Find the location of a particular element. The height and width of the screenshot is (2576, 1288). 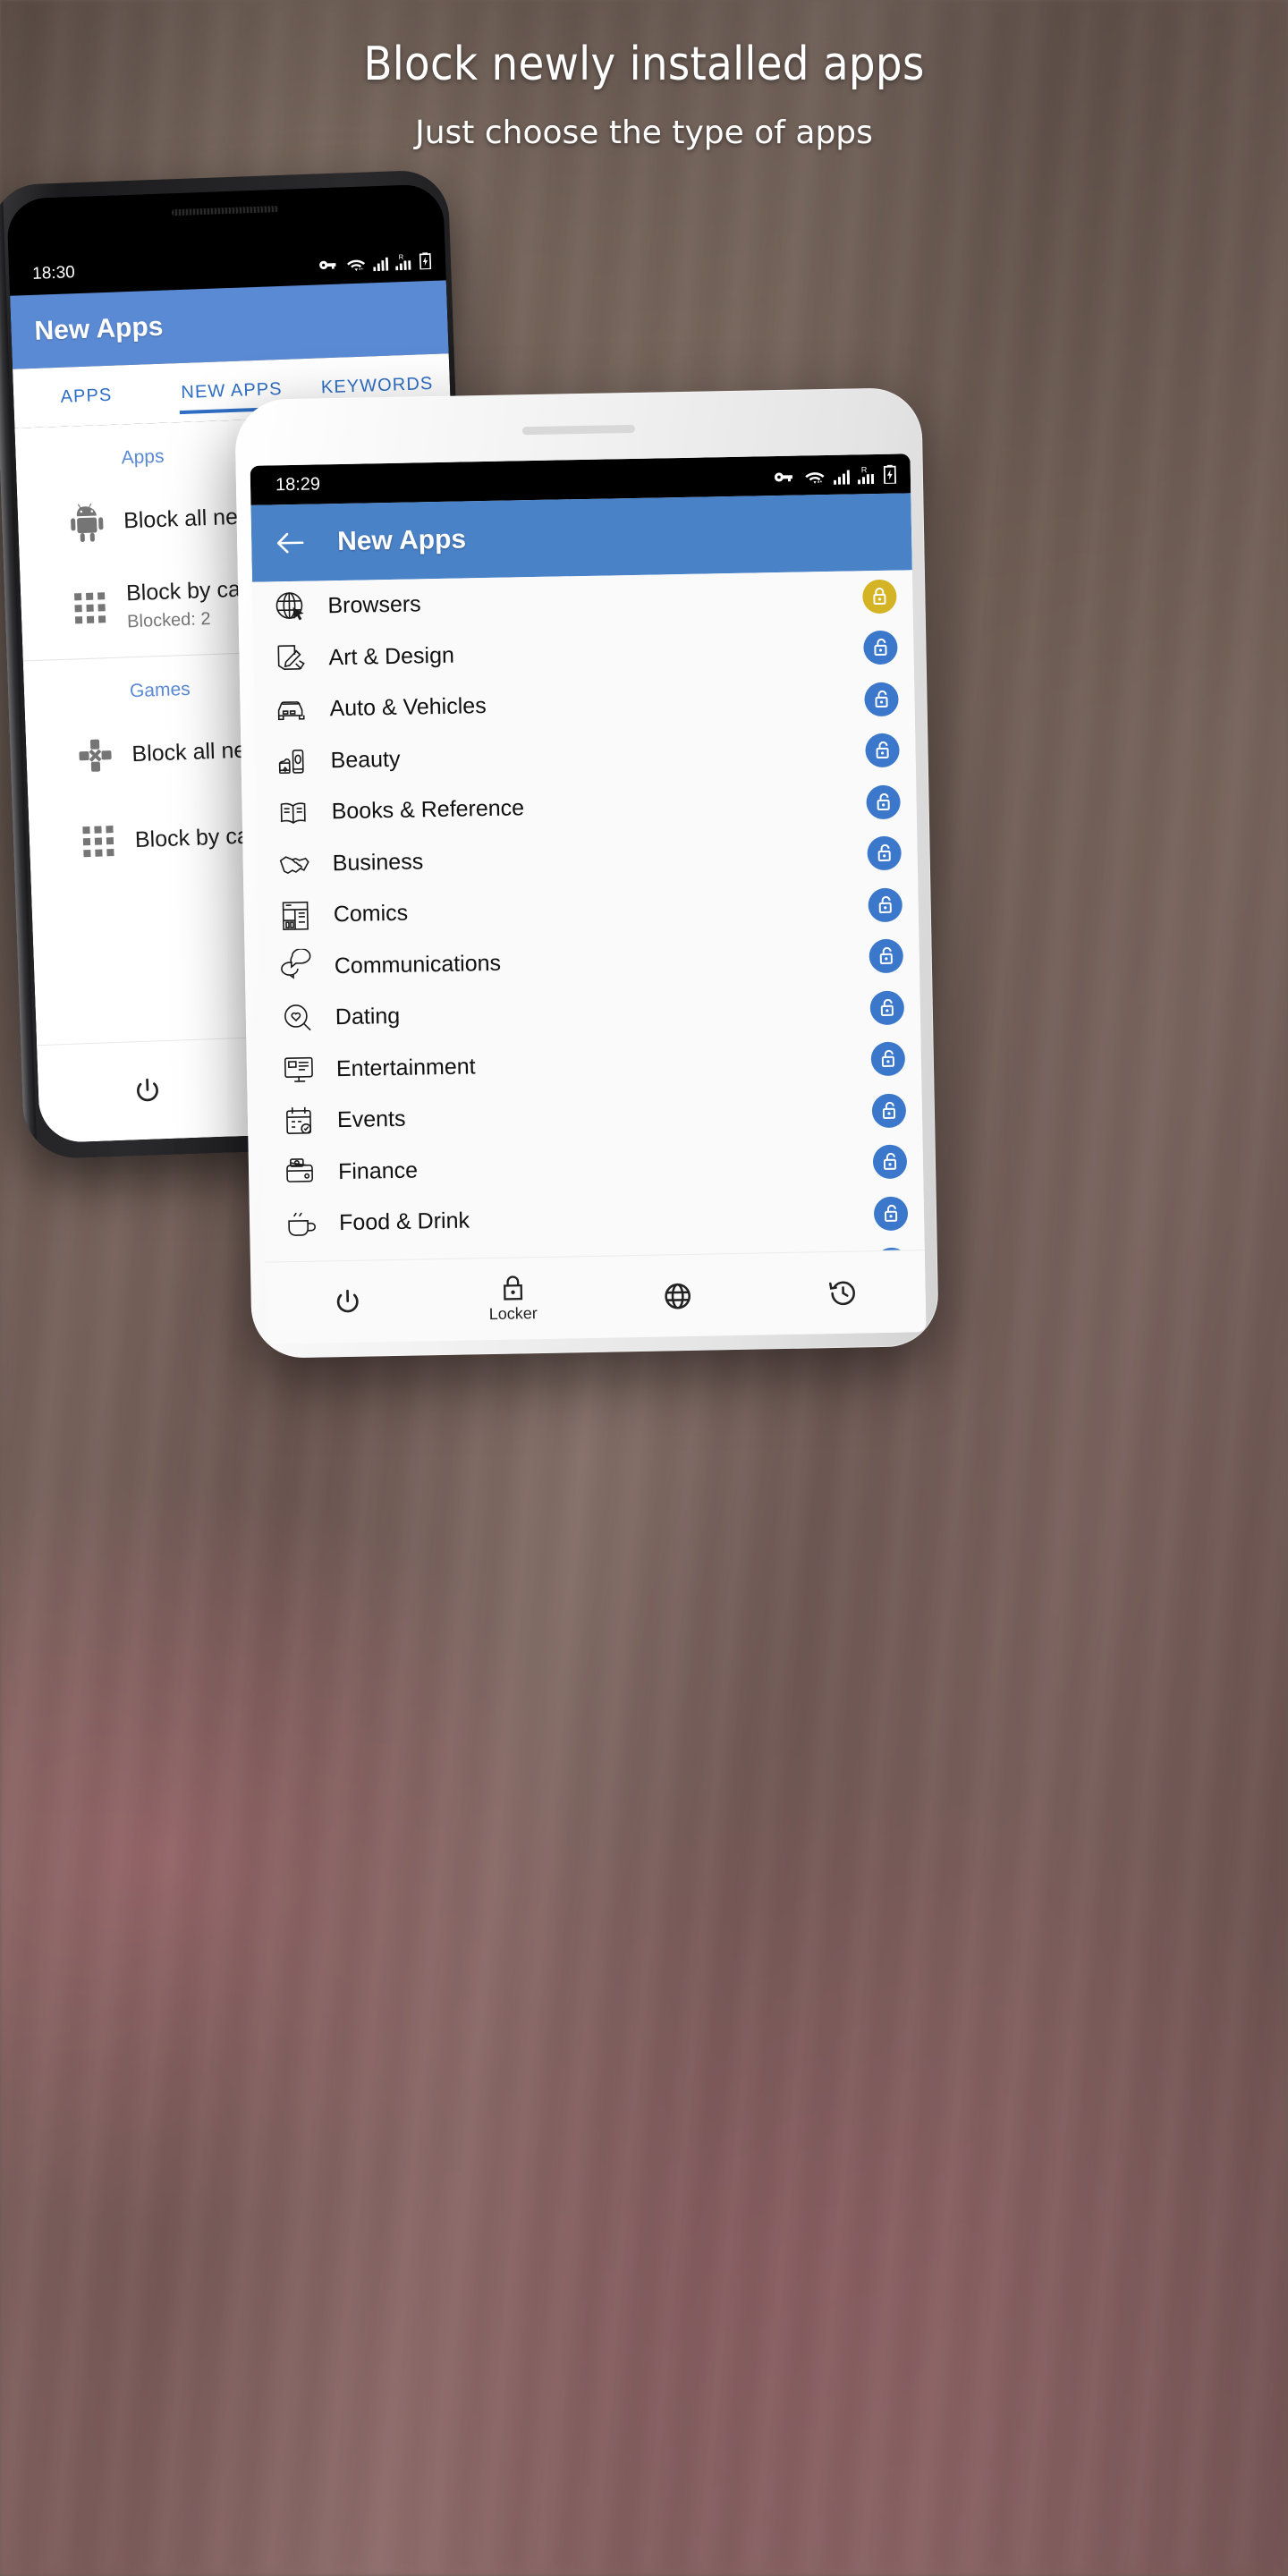

right-app-bar-title: New Apps is located at coordinates (401, 540).